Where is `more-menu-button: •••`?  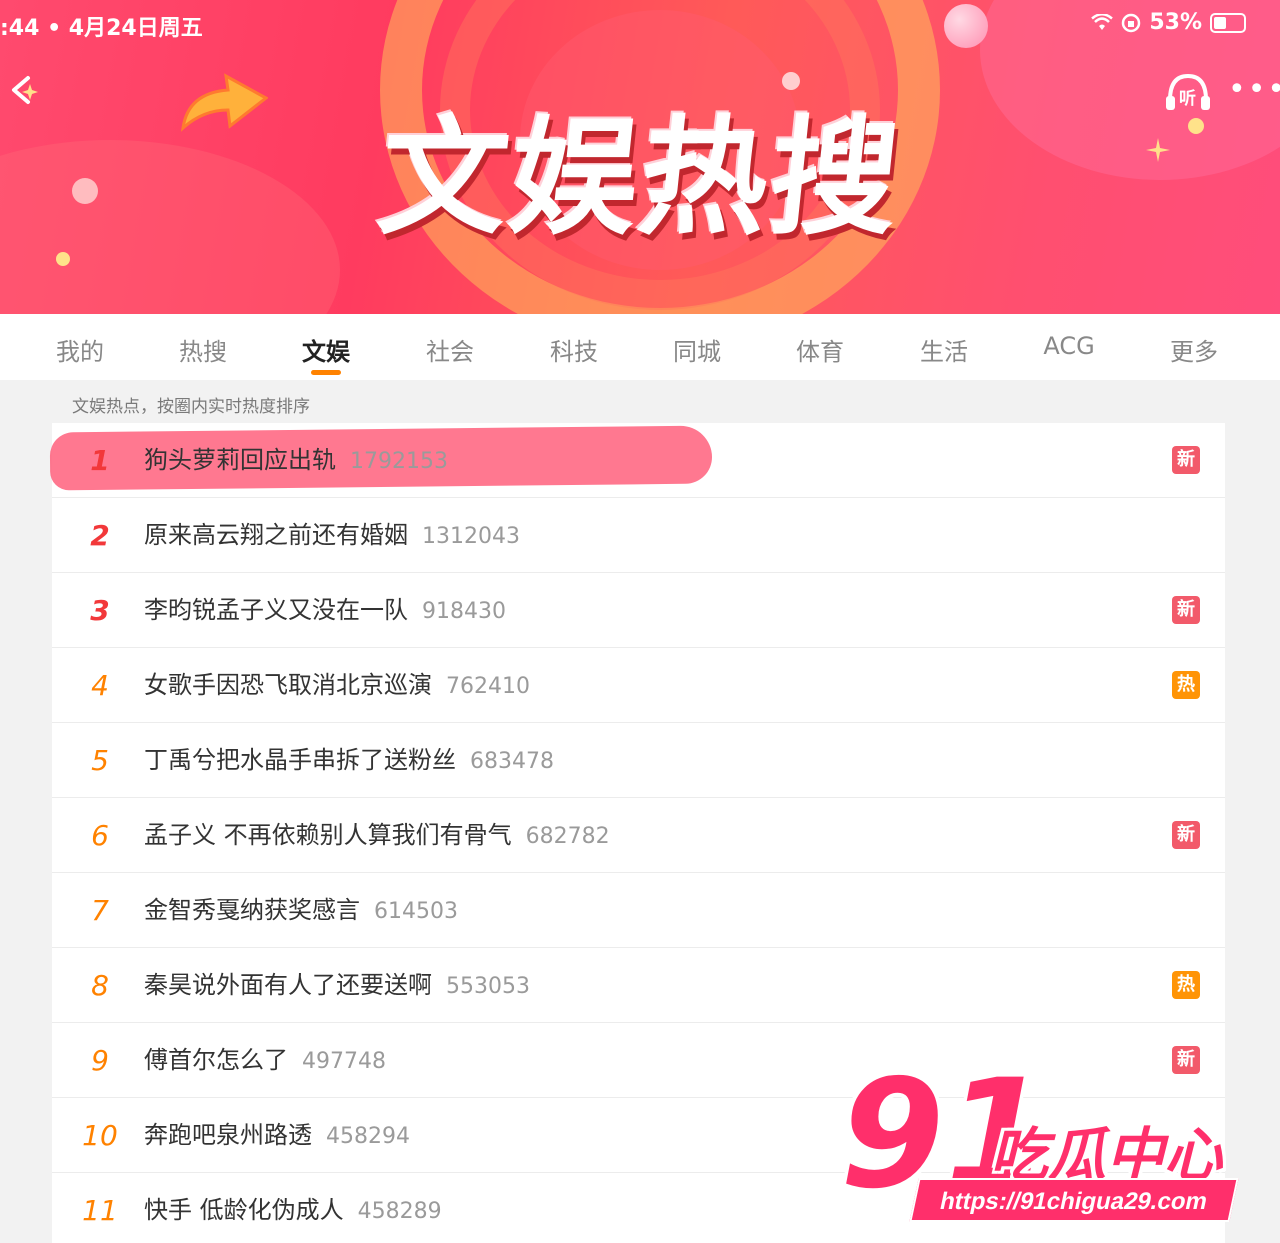
more-menu-button: ••• is located at coordinates (1254, 90).